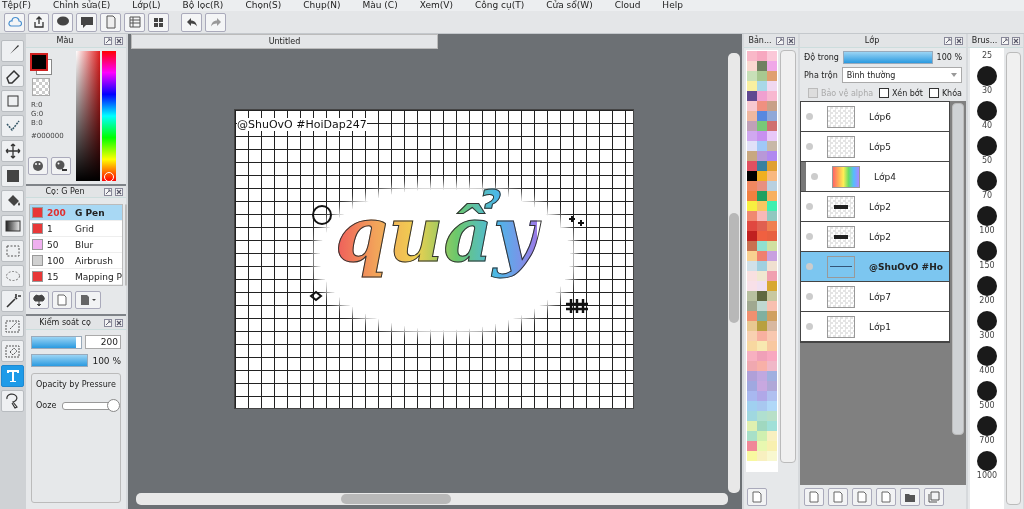 This screenshot has width=1024, height=509. What do you see at coordinates (76, 277) in the screenshot?
I see `brush-item: 15 Mapping P` at bounding box center [76, 277].